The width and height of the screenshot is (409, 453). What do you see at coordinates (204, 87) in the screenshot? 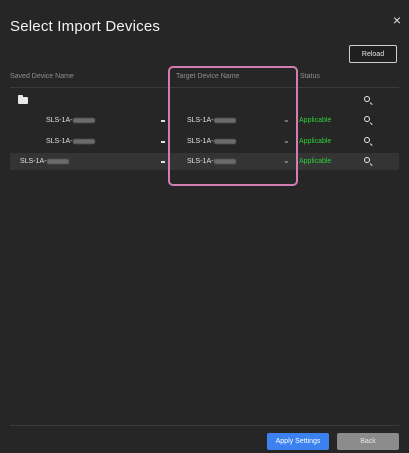
I see `header-divider` at bounding box center [204, 87].